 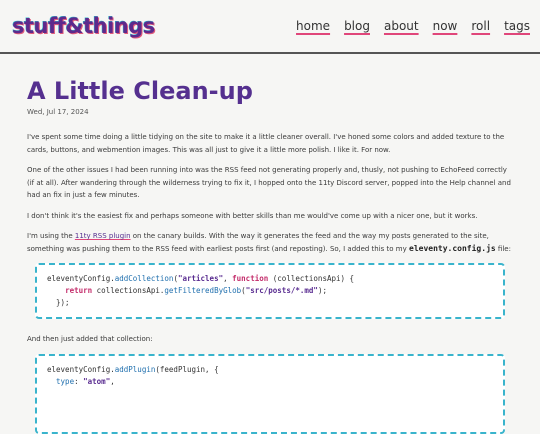 I want to click on nav-about-link: about, so click(x=401, y=26).